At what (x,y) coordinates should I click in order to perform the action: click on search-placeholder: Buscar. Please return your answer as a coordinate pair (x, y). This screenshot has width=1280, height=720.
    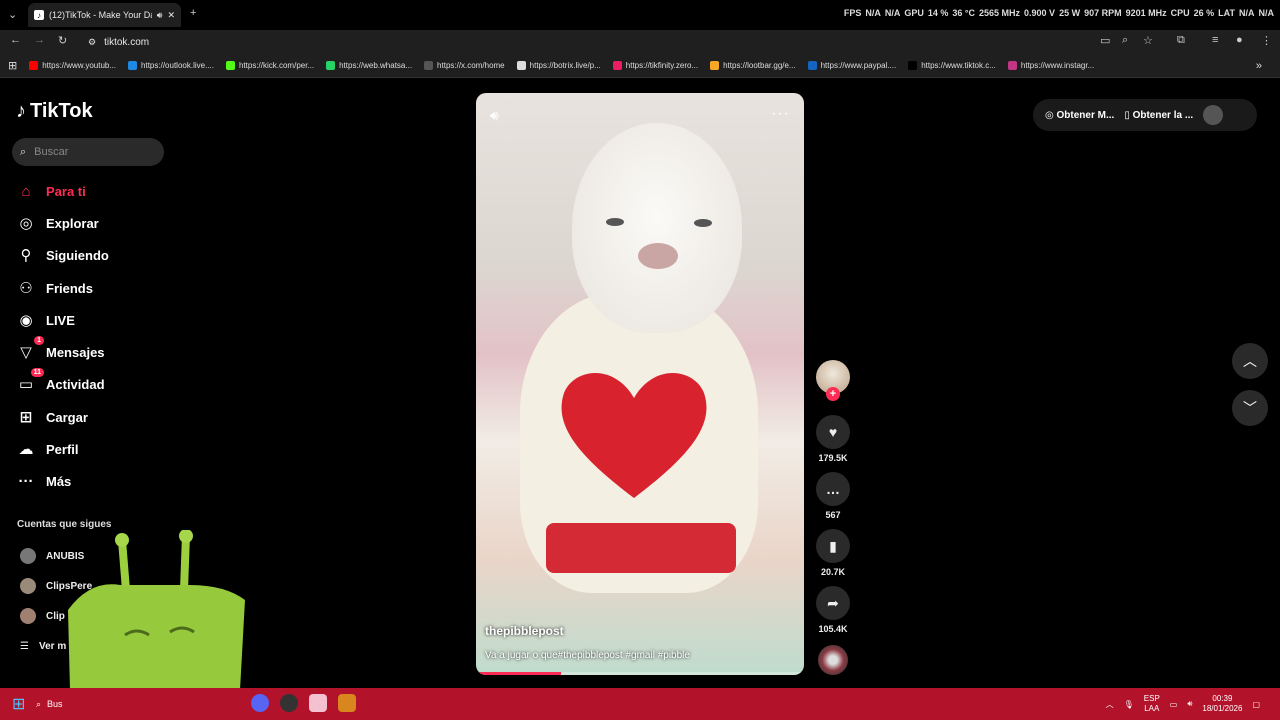
    Looking at the image, I should click on (51, 152).